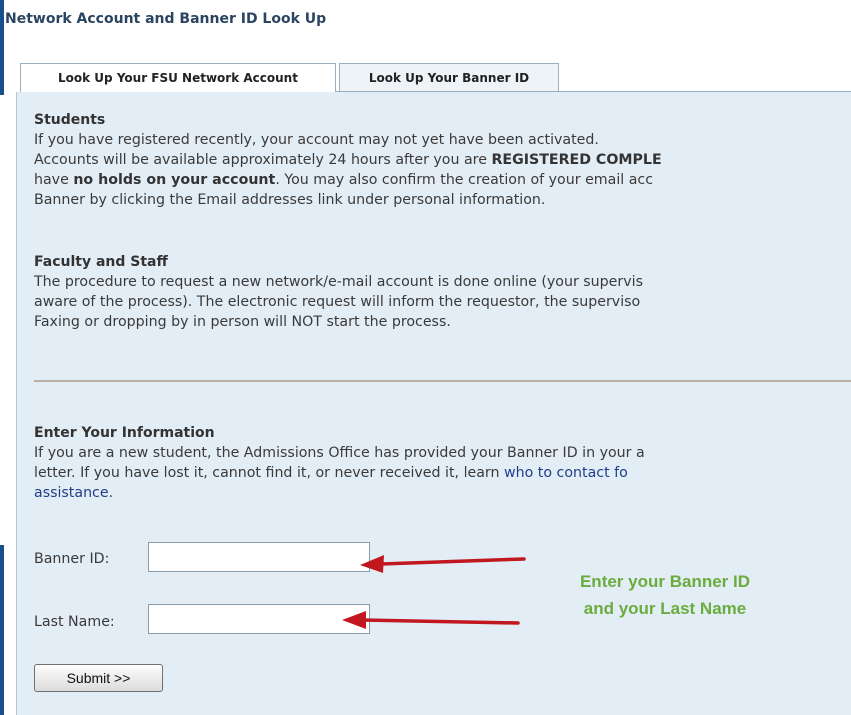  I want to click on enter-info-heading: Enter Your Information, so click(124, 433).